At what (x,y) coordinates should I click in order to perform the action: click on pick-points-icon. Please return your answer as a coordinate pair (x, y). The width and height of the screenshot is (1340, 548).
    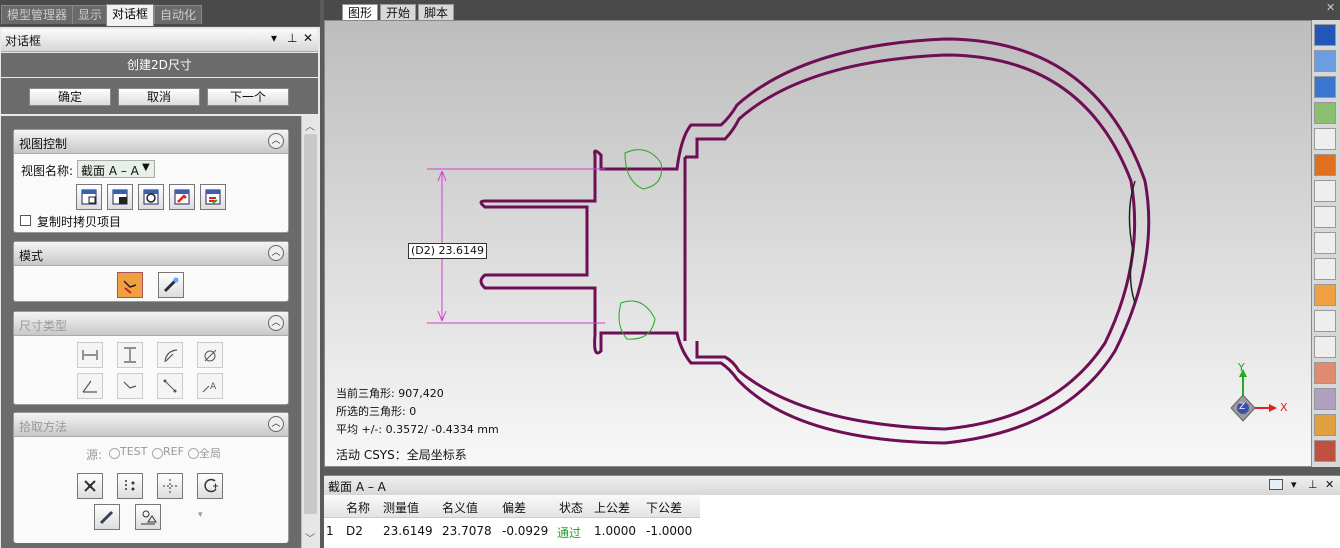
    Looking at the image, I should click on (90, 486).